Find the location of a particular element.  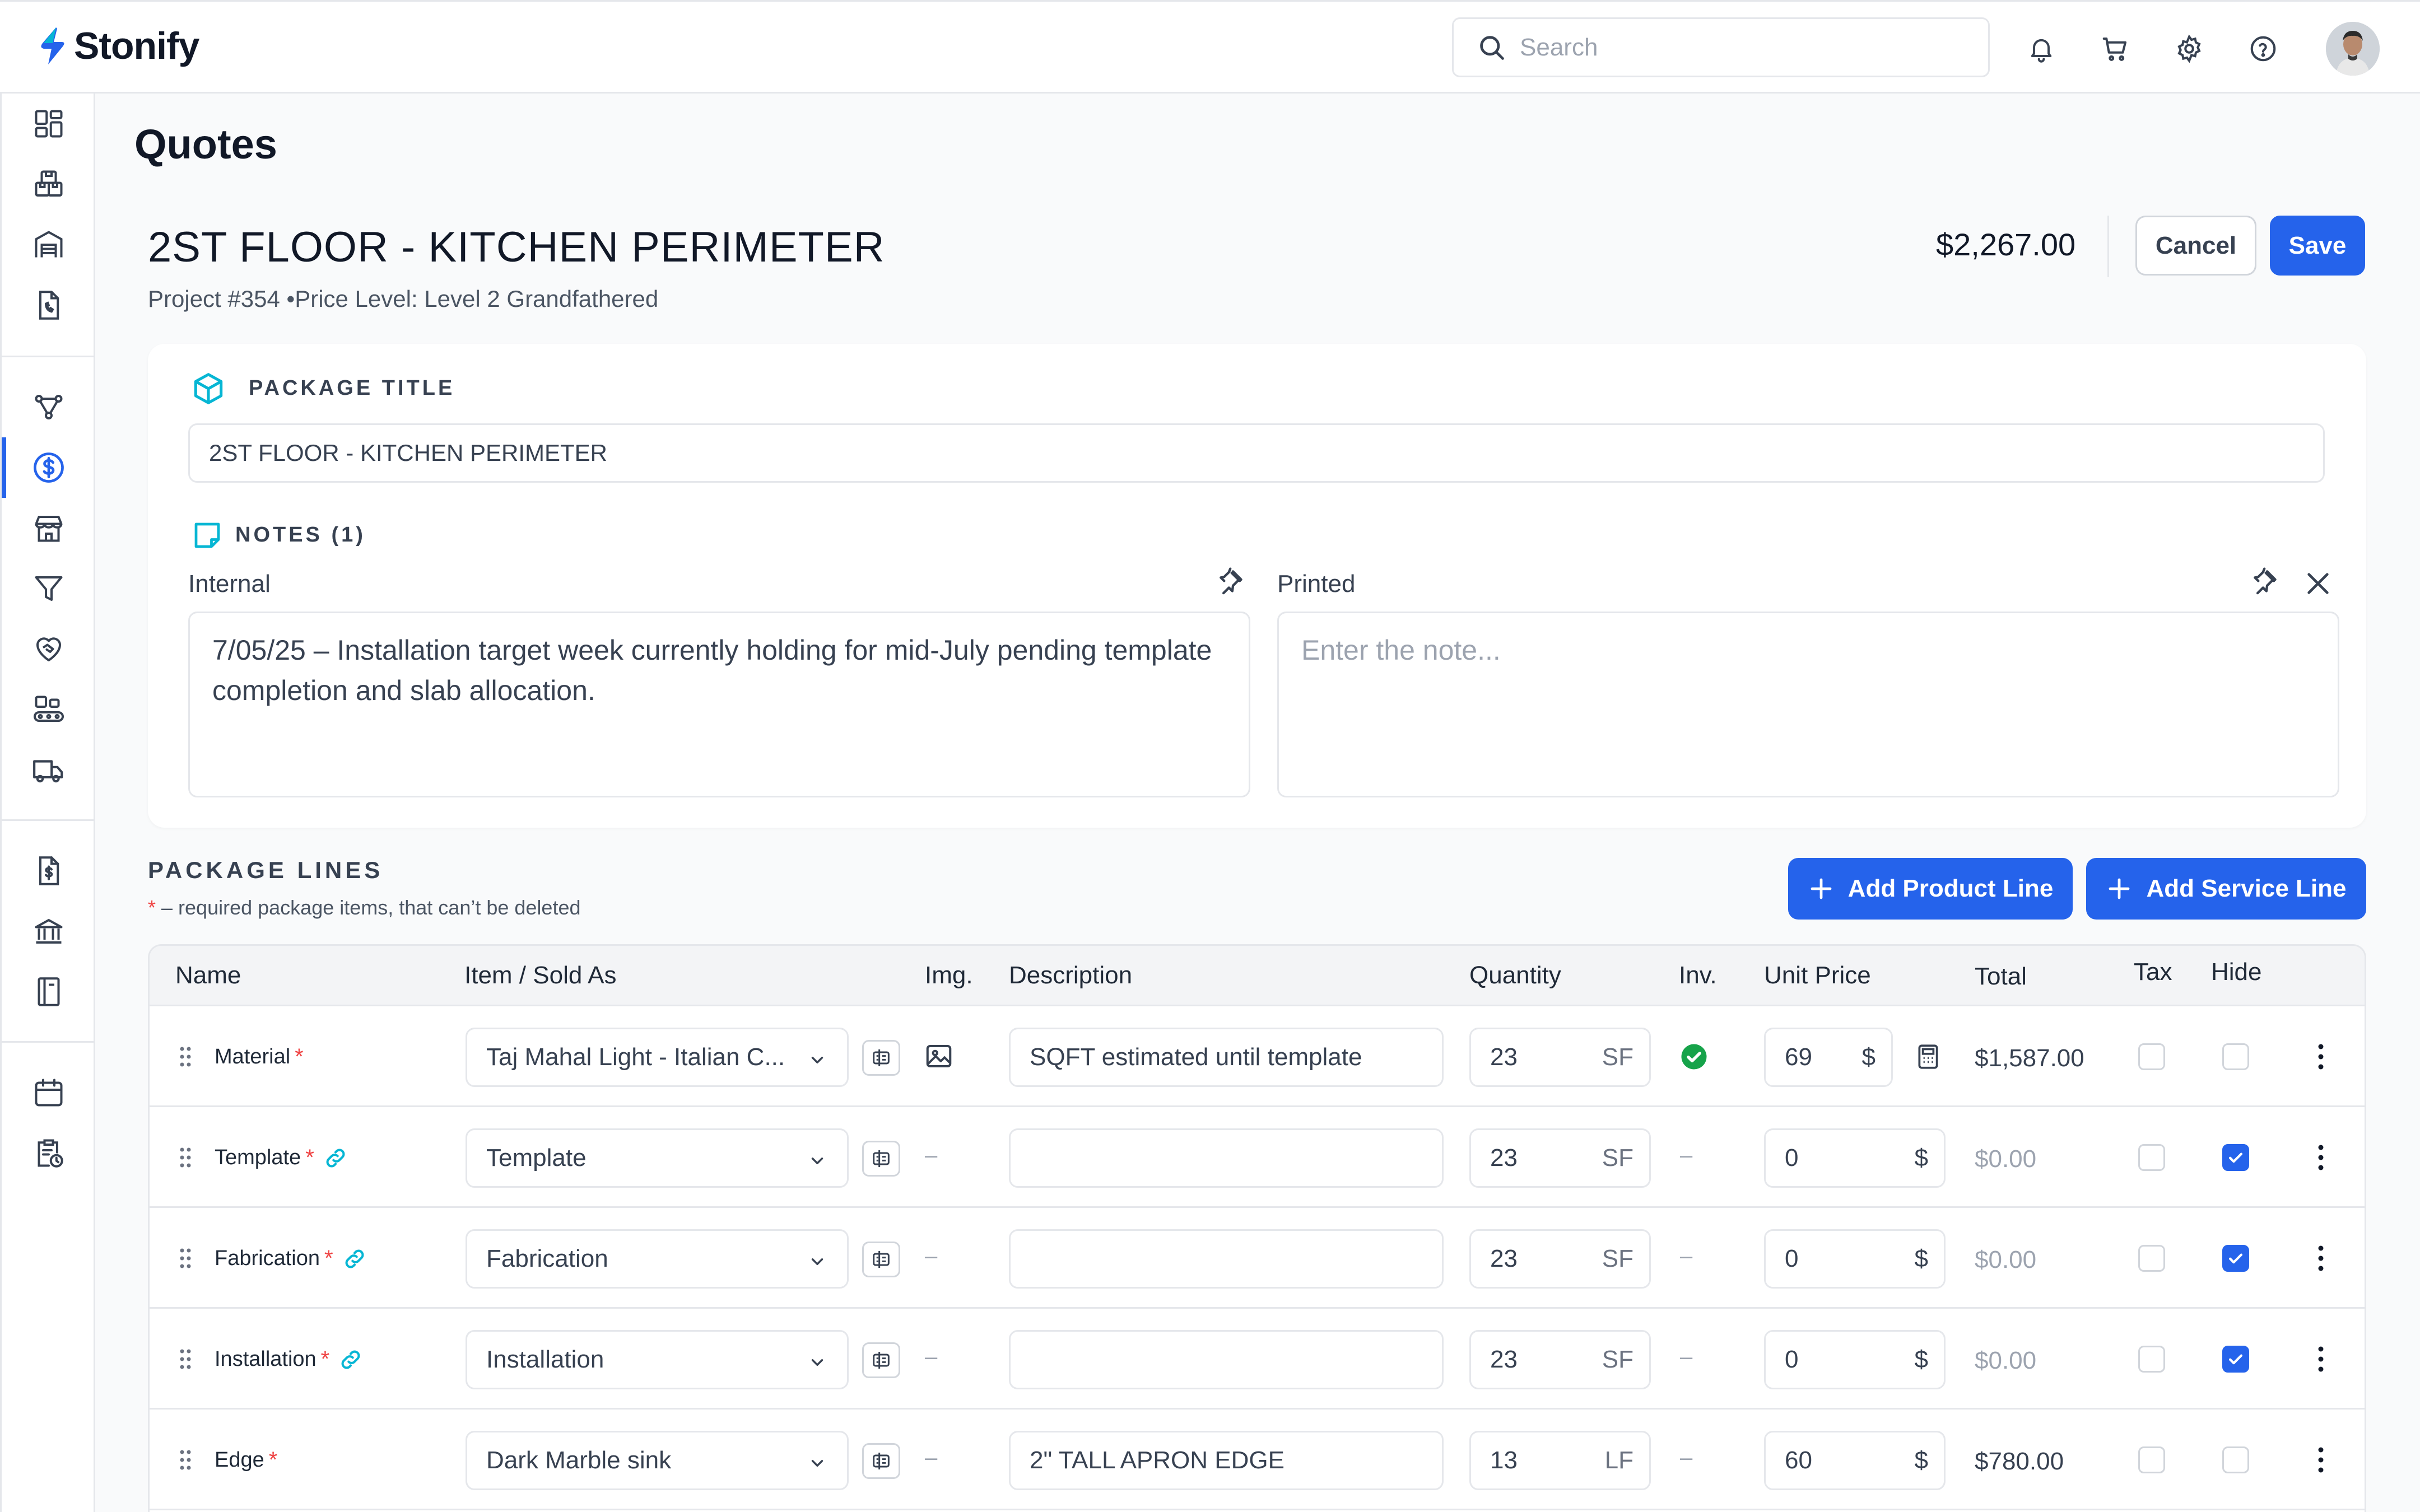

image-button is located at coordinates (939, 1059).